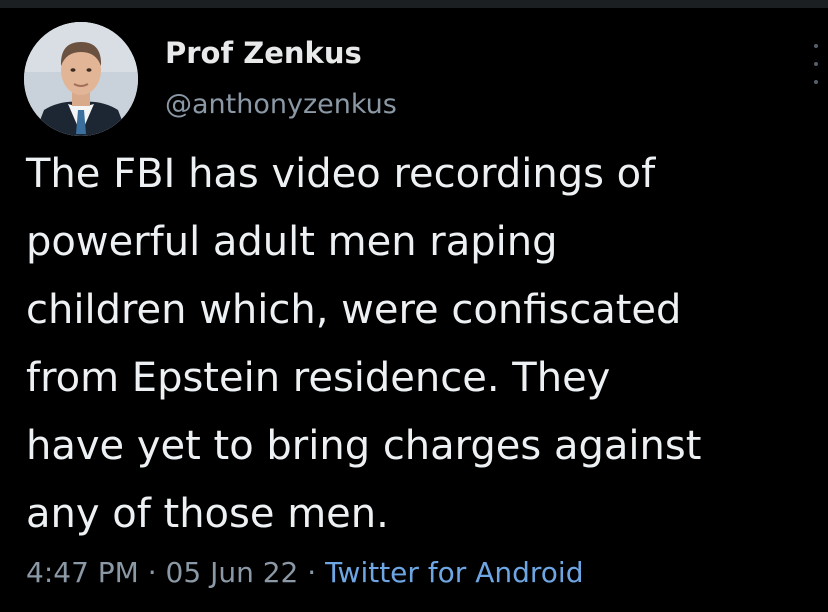  I want to click on user-handle: @anthonyzenkus, so click(281, 104).